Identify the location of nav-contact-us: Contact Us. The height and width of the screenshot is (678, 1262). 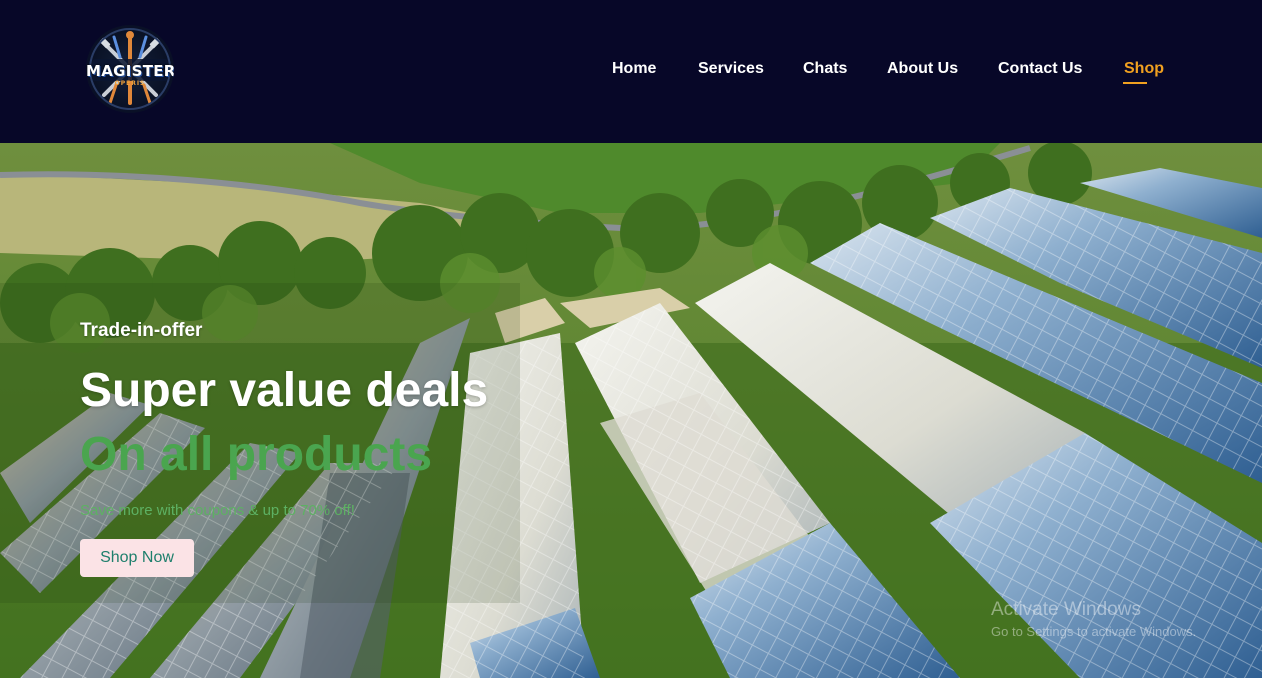
(1040, 69).